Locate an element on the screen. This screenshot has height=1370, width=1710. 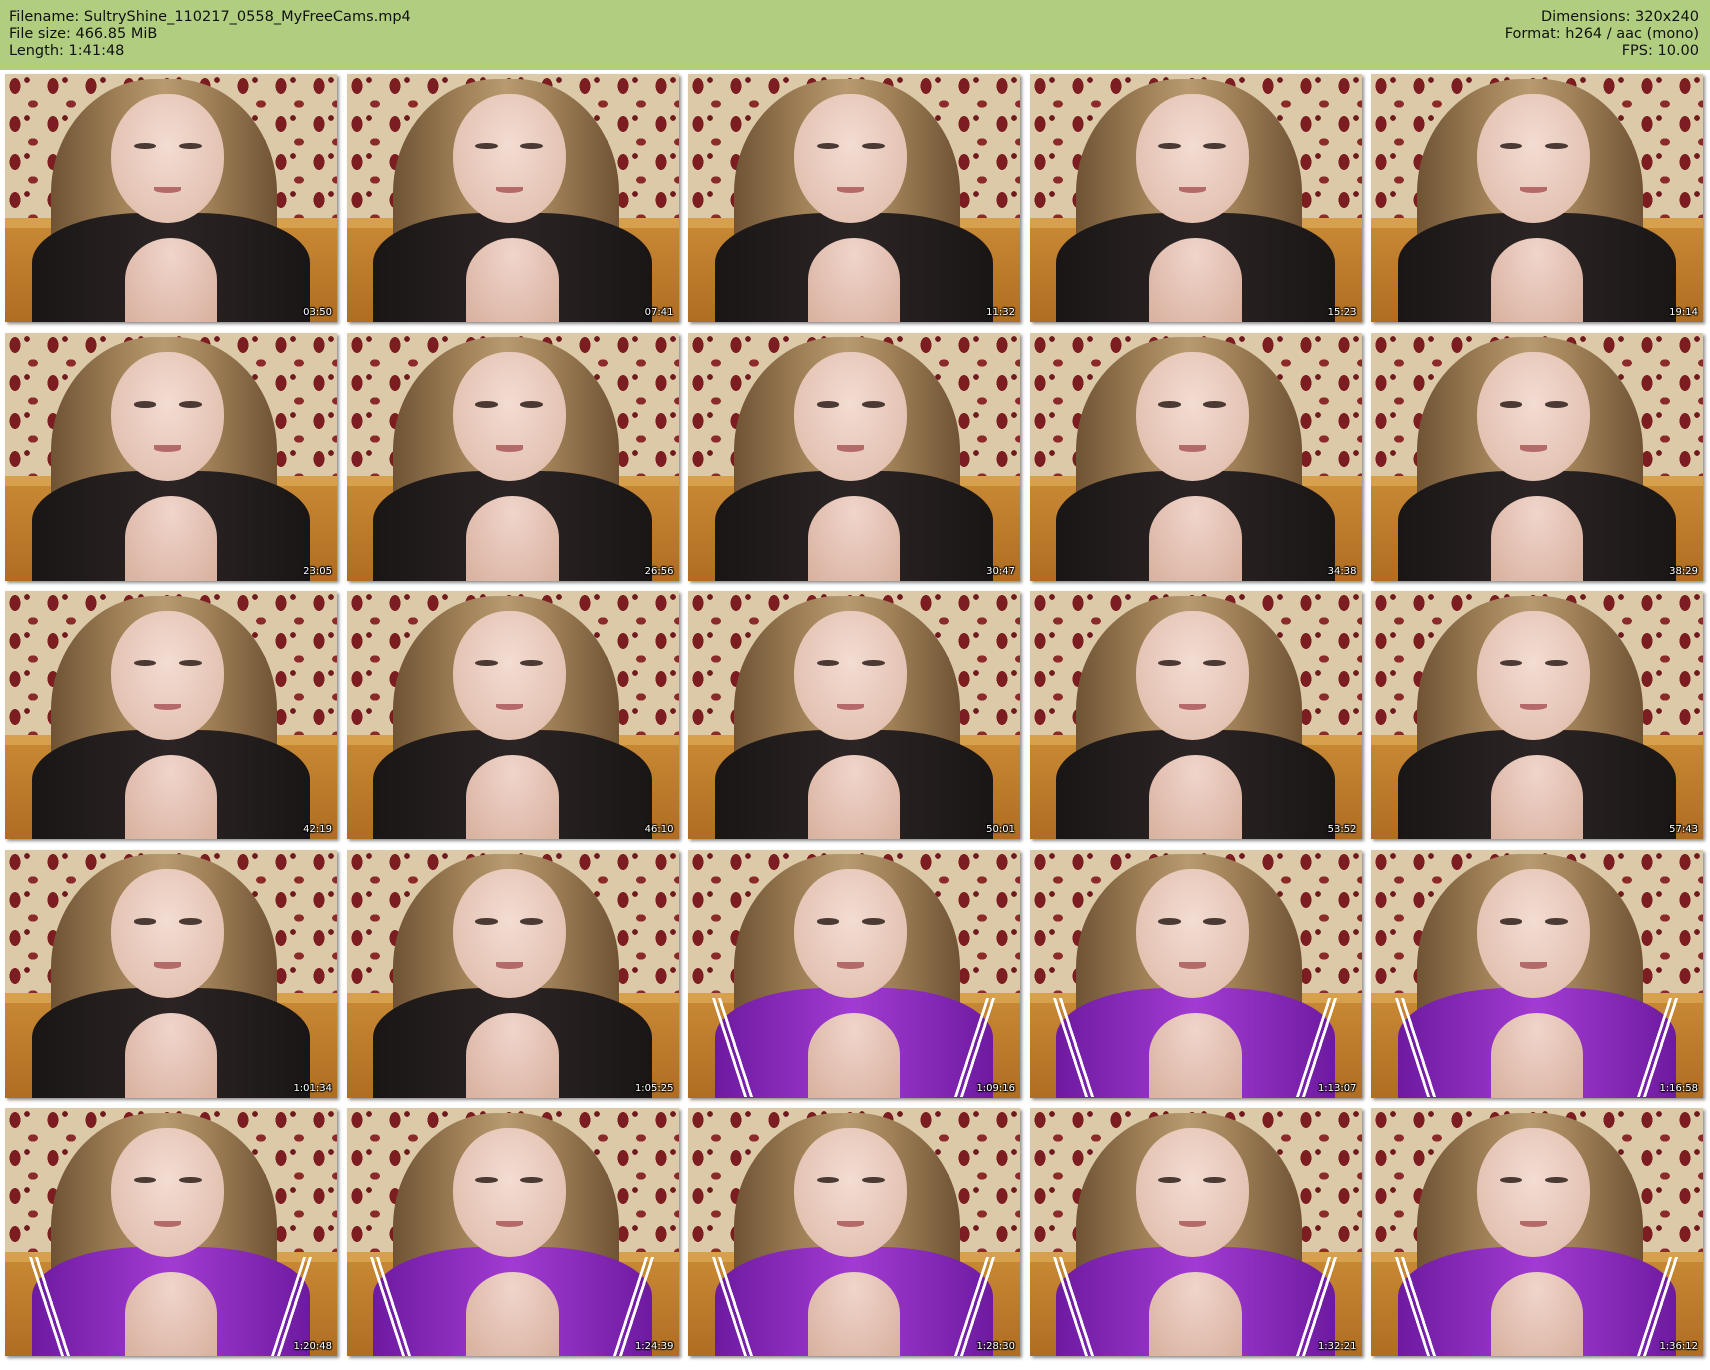
thumbnail-frame: 1:16:58 is located at coordinates (1537, 973).